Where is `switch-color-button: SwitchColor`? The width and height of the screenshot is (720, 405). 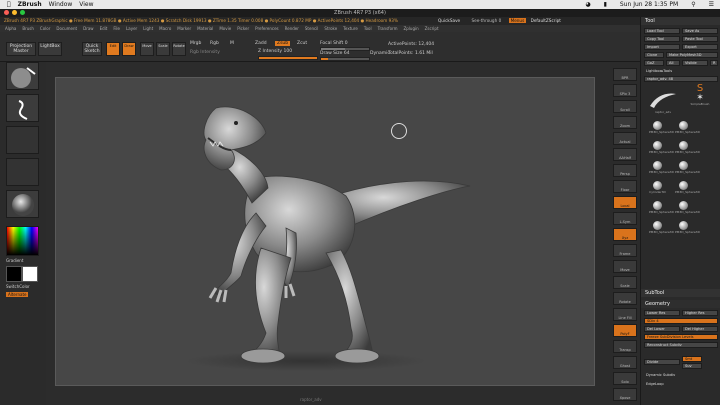
switch-color-button: SwitchColor is located at coordinates (18, 286).